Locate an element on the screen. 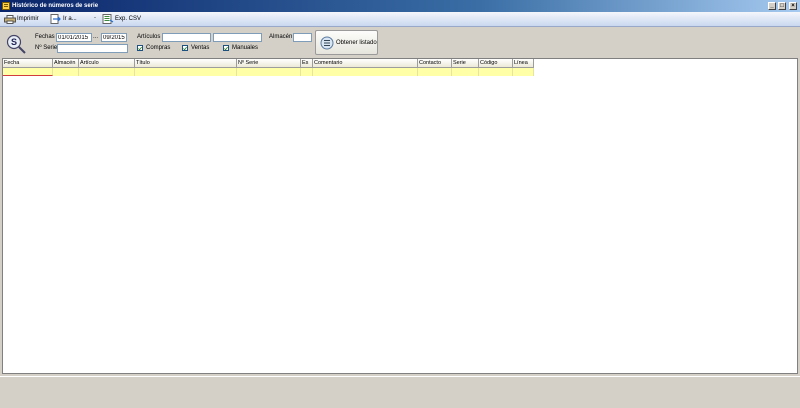 The image size is (800, 408). print-button-label: Imprimir is located at coordinates (28, 19).